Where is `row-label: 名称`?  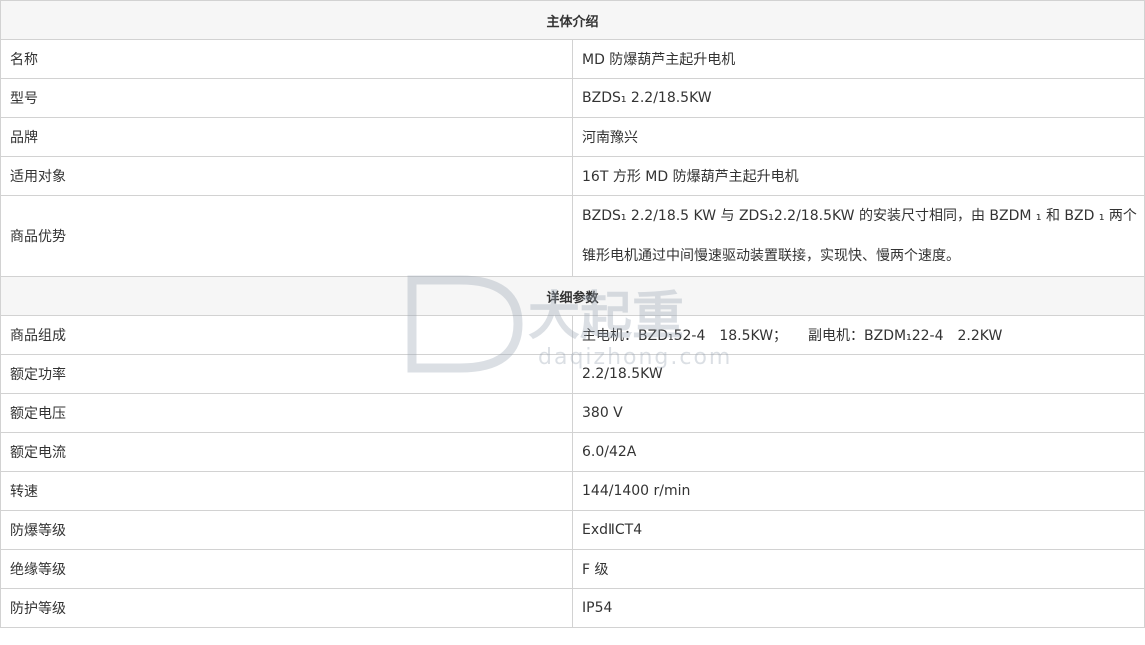
row-label: 名称 is located at coordinates (286, 59).